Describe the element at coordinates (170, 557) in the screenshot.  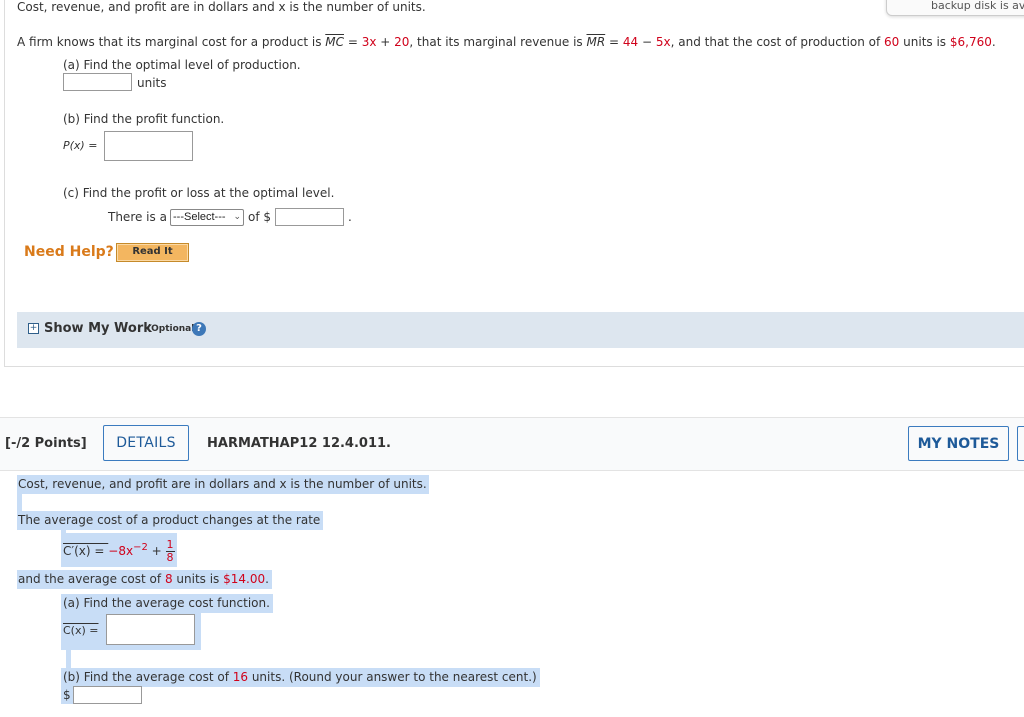
I see `frac-den: 8` at that location.